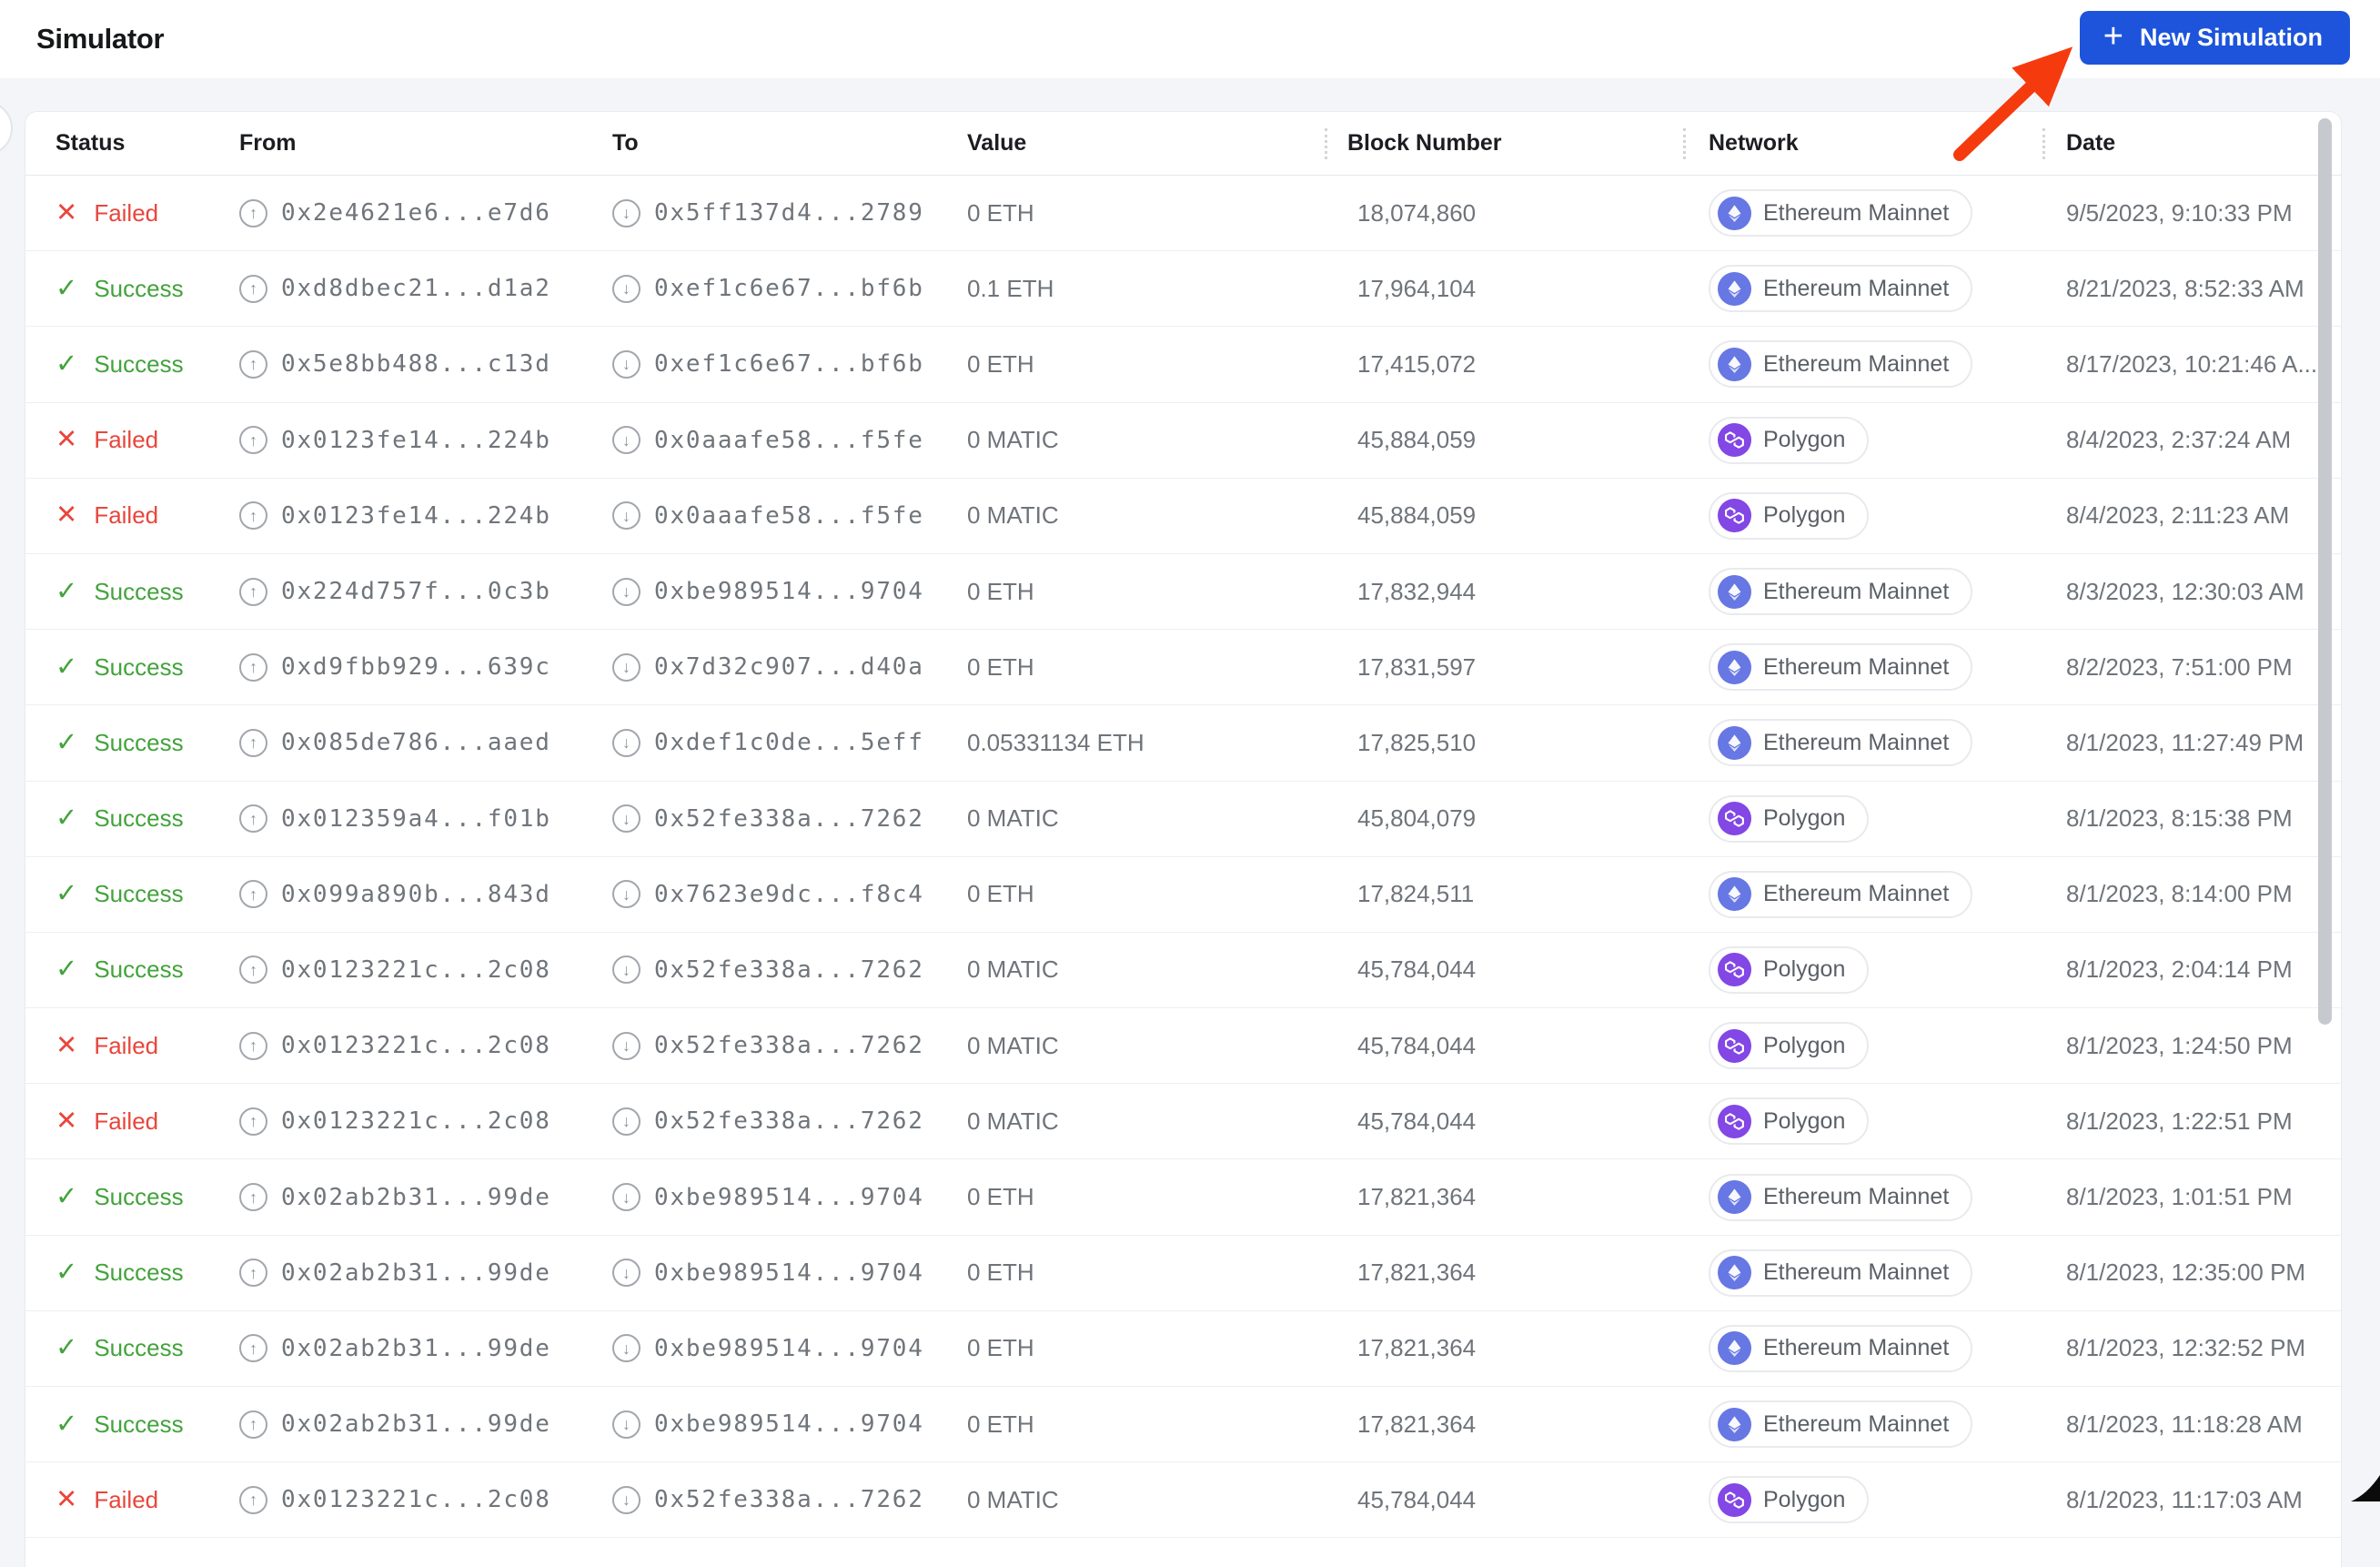 The width and height of the screenshot is (2380, 1567). Describe the element at coordinates (425, 667) in the screenshot. I see `from-cell: ↑ 0xd9fbb929...639c` at that location.